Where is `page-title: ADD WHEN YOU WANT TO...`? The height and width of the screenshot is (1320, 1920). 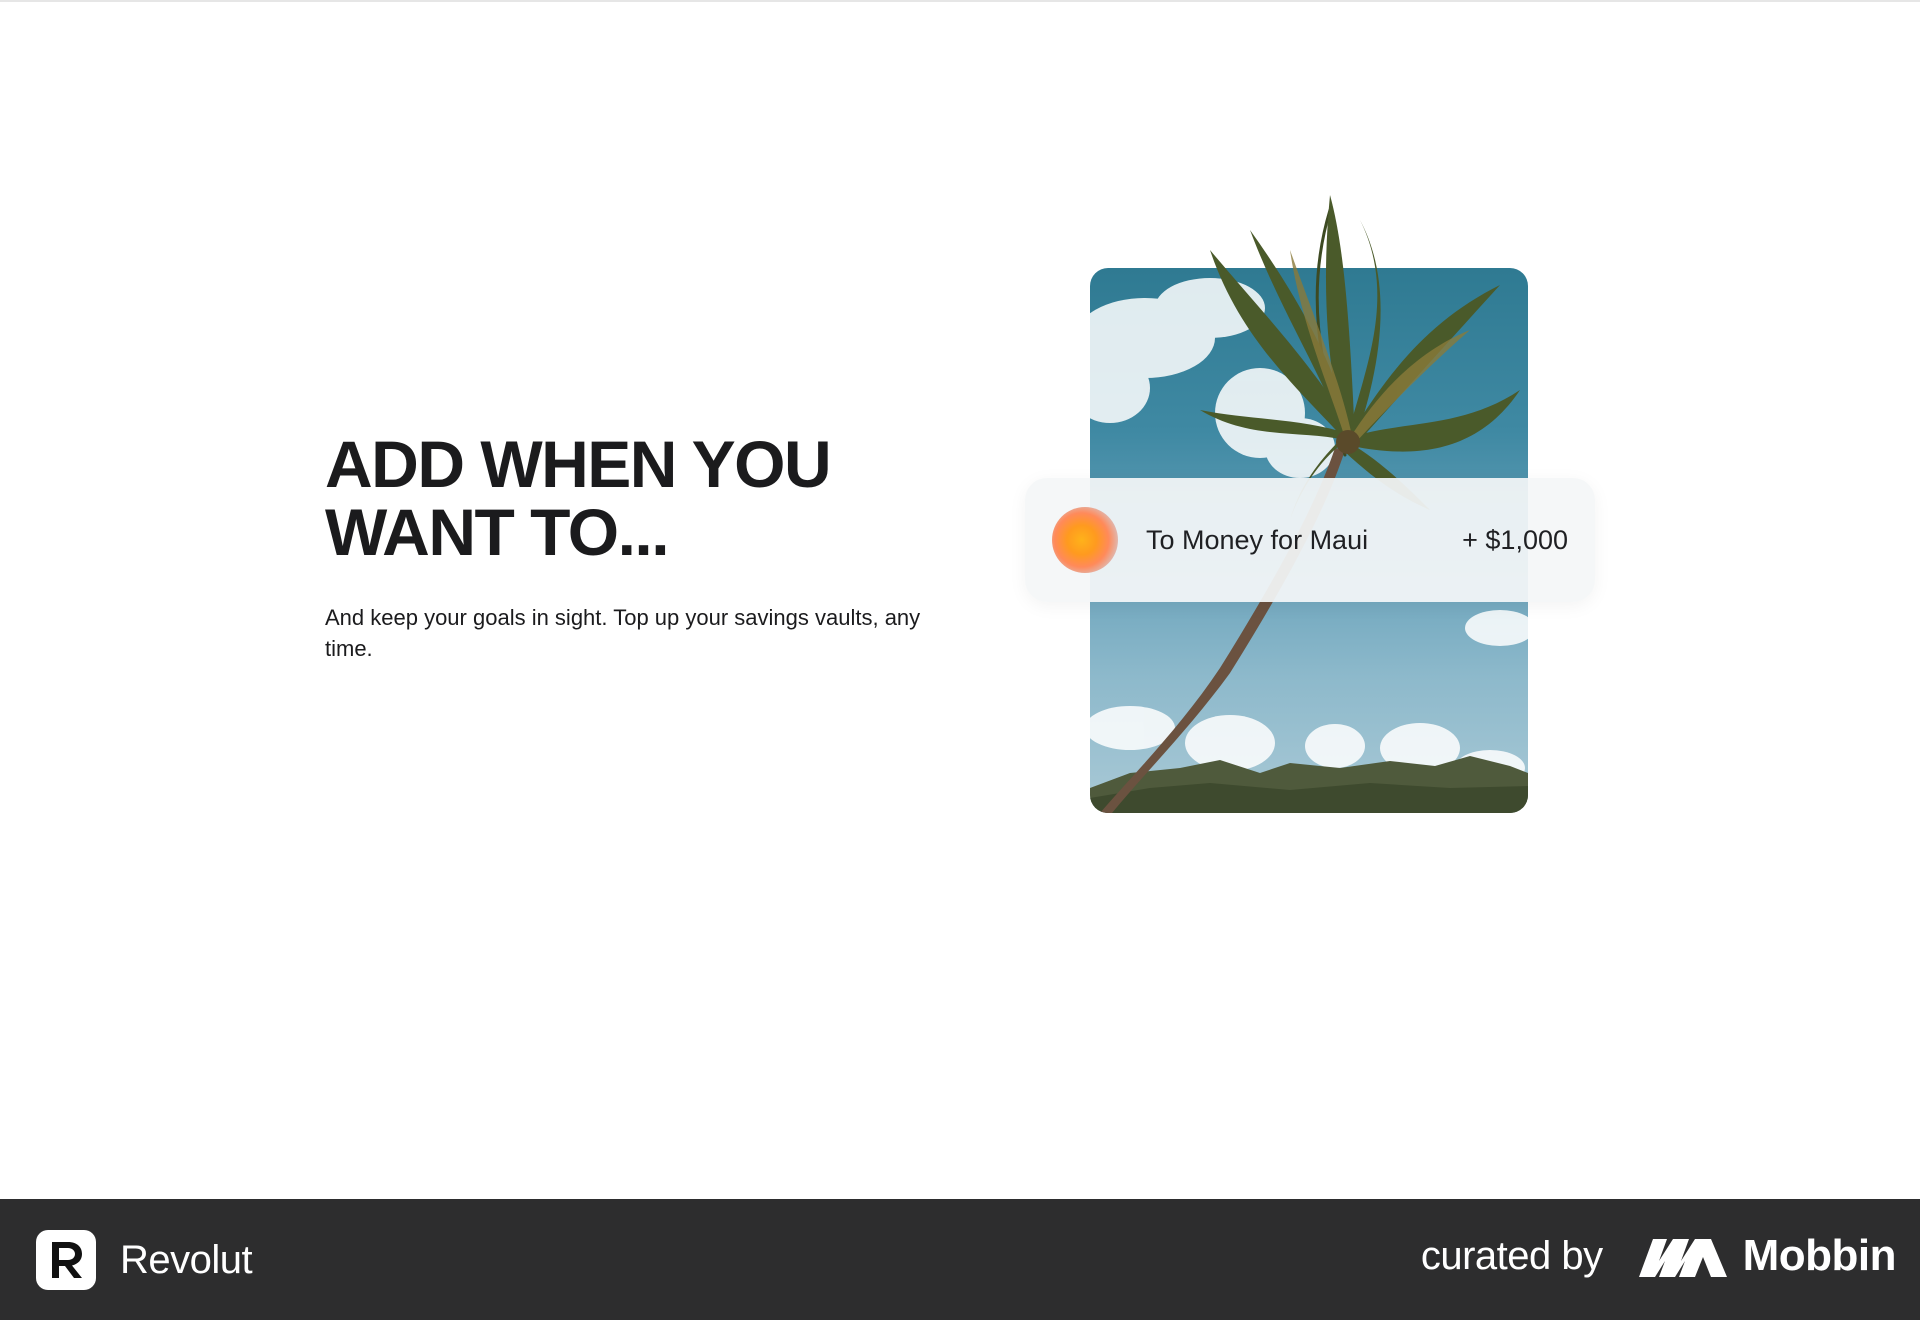 page-title: ADD WHEN YOU WANT TO... is located at coordinates (645, 498).